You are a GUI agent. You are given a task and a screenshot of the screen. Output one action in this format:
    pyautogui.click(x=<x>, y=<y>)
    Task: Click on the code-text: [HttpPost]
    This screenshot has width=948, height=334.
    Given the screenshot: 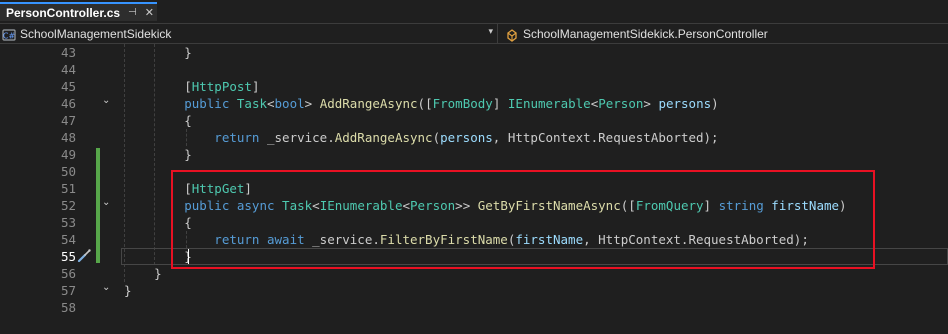 What is the action you would take?
    pyautogui.click(x=191, y=86)
    